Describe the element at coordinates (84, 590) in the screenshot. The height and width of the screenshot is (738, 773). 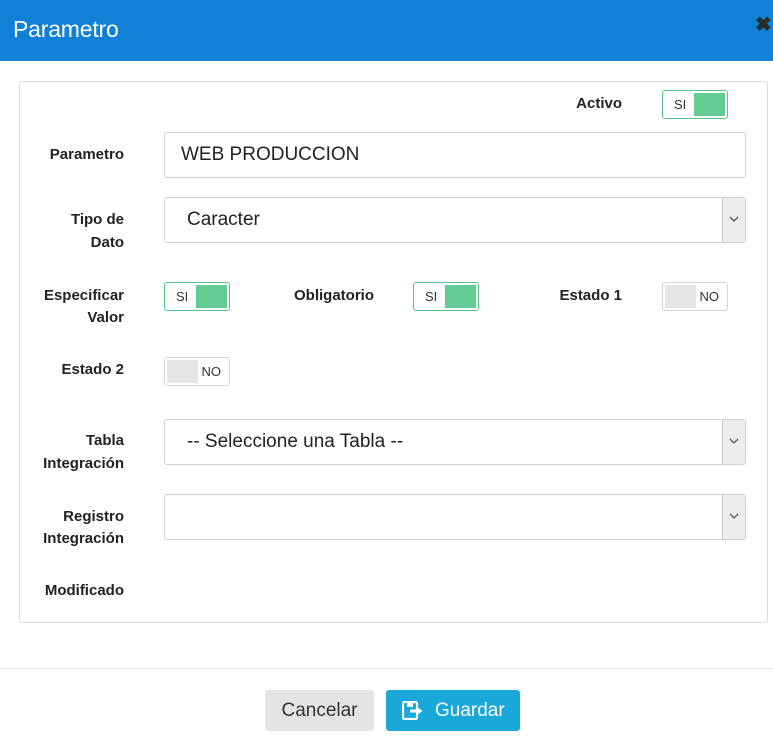
I see `modificado-label: Modificado` at that location.